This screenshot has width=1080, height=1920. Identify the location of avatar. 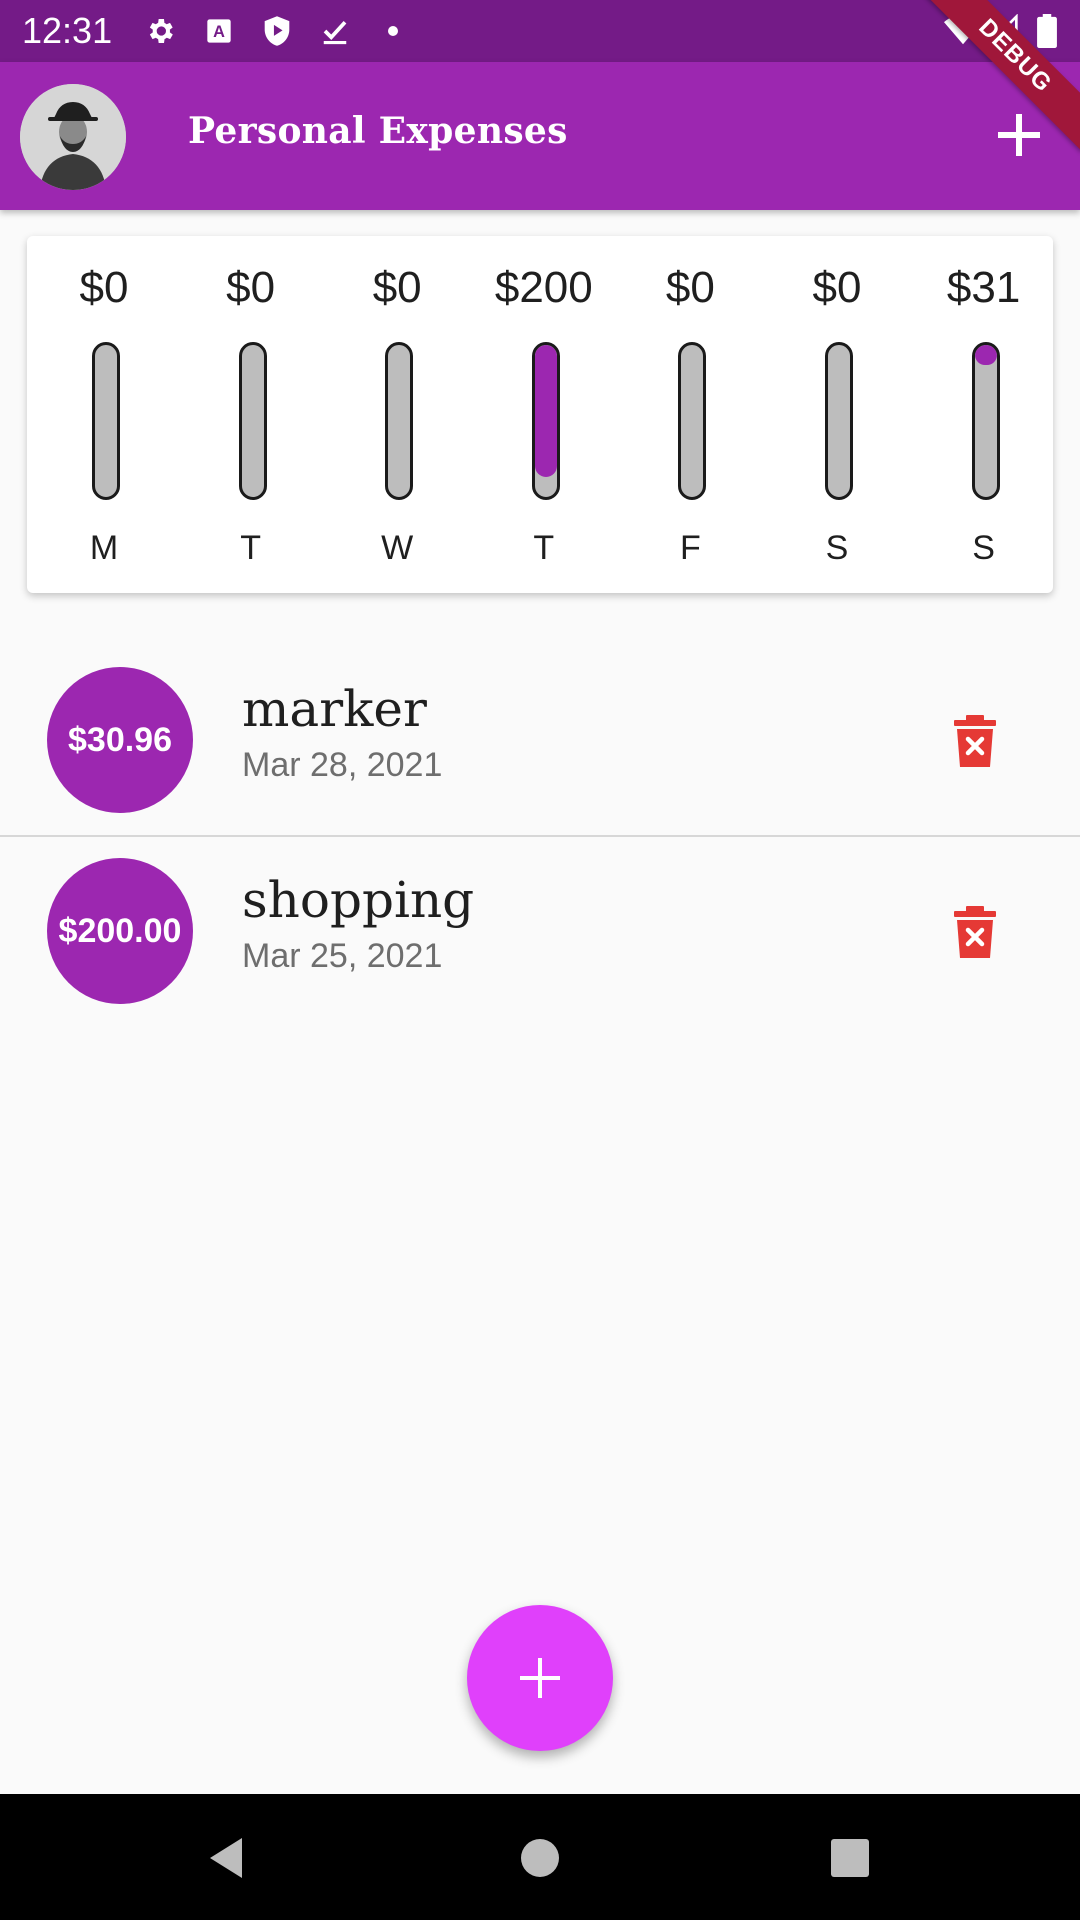
(73, 137).